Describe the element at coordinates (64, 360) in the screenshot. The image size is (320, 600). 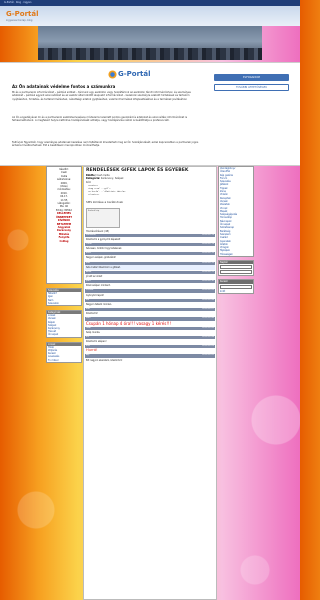
I see `left-box-item: Tv műsor` at that location.